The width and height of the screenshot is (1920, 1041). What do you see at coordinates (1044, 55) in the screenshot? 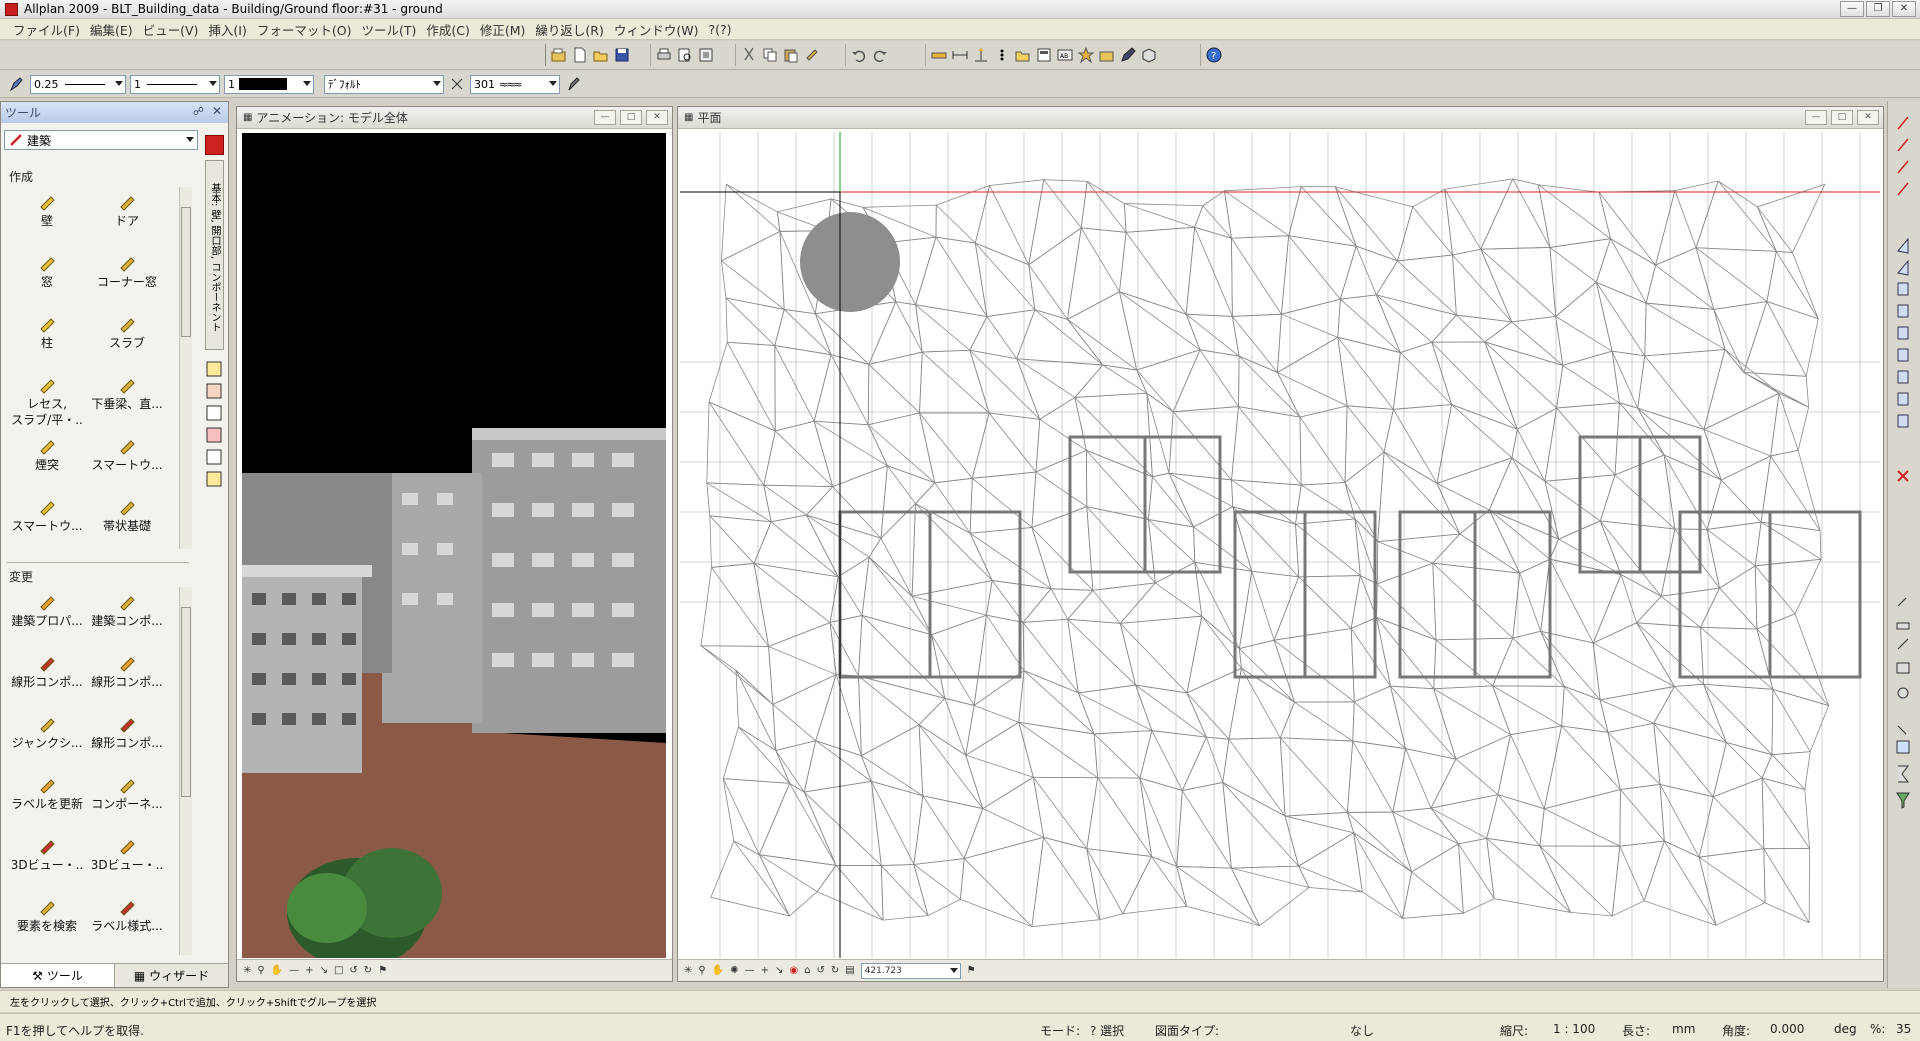
I see `layer-icon` at bounding box center [1044, 55].